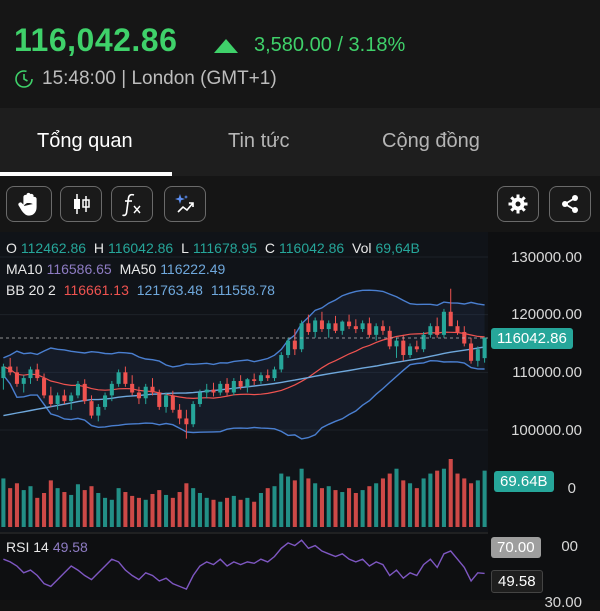  Describe the element at coordinates (132, 204) in the screenshot. I see `indicators-button` at that location.